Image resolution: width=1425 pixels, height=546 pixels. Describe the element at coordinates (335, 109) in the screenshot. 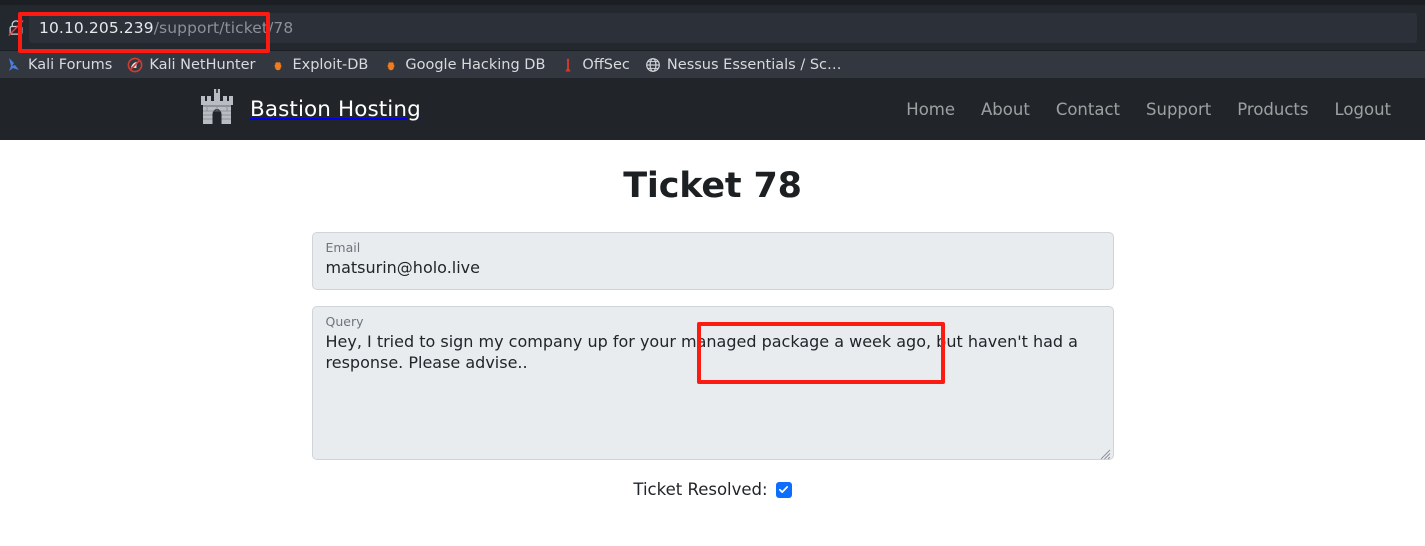

I see `brand-name: Bastion Hosting` at that location.